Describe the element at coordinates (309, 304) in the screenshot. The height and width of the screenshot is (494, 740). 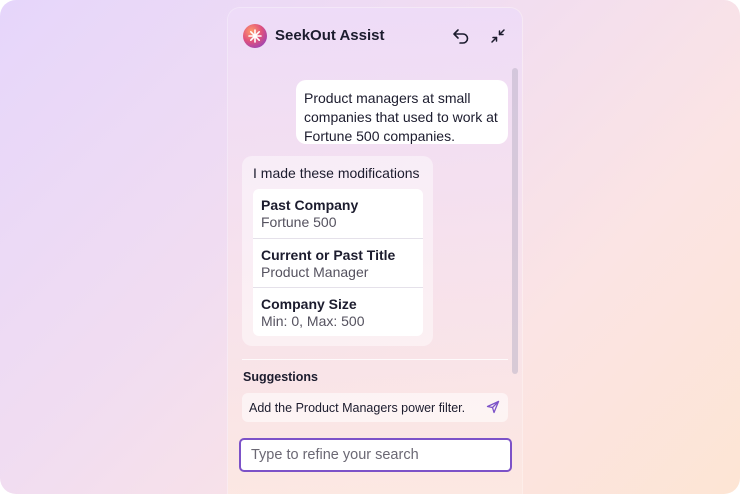
I see `modification-title: Company Size` at that location.